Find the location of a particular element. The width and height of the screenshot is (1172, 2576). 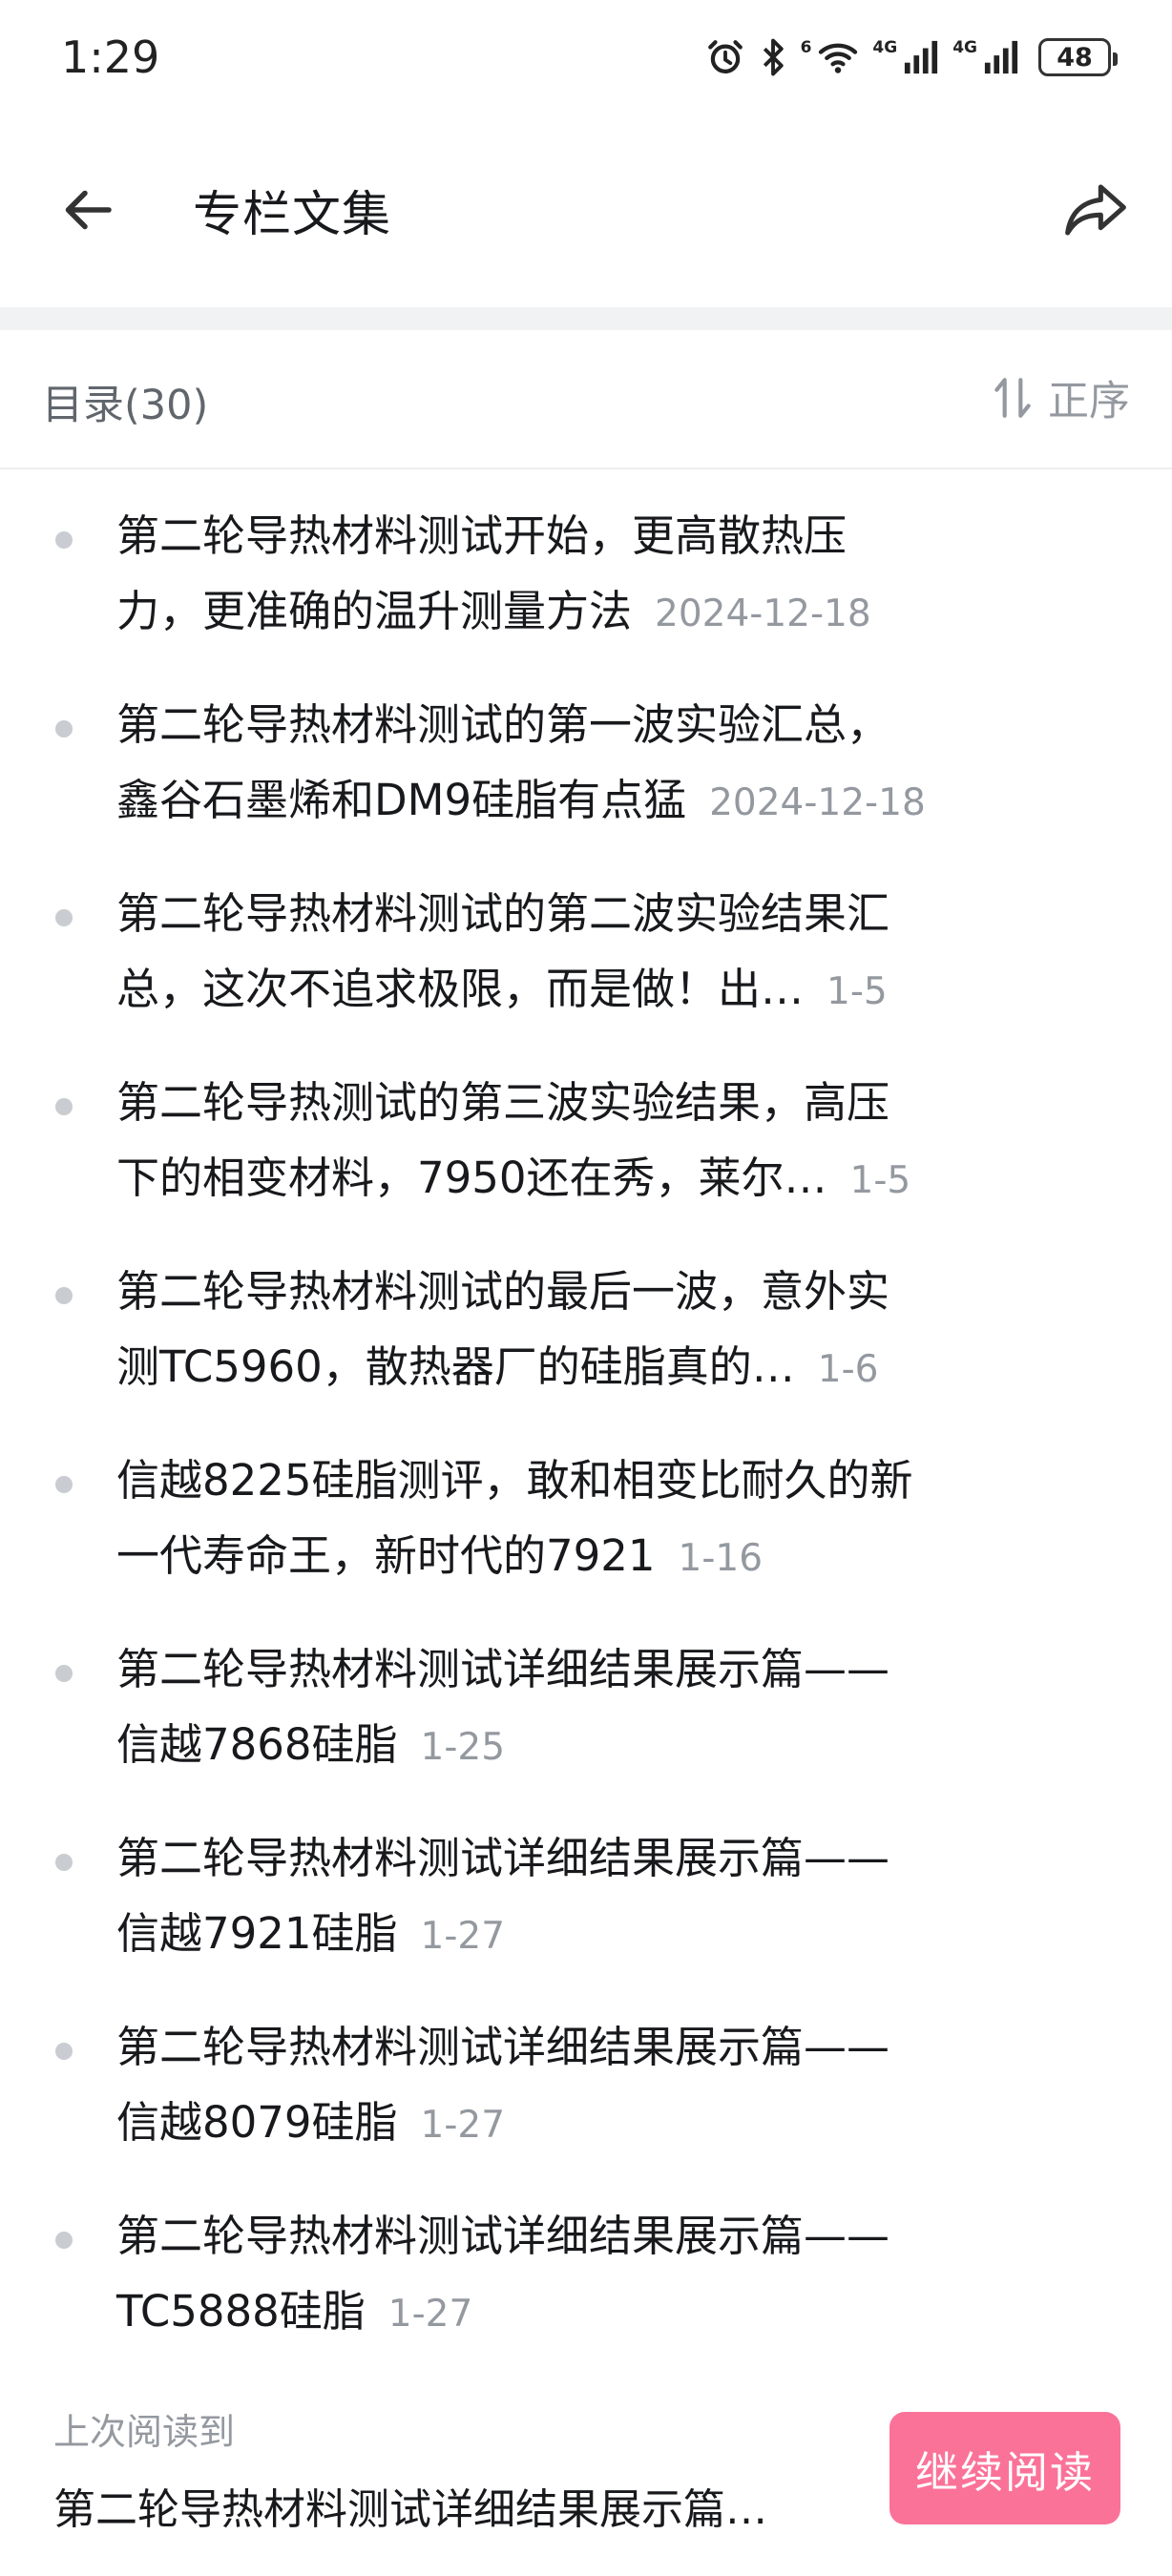

article-title: 第二轮导热材料测试详细结果展示篇—— 信越7921硅脂 1-27 is located at coordinates (565, 1897).